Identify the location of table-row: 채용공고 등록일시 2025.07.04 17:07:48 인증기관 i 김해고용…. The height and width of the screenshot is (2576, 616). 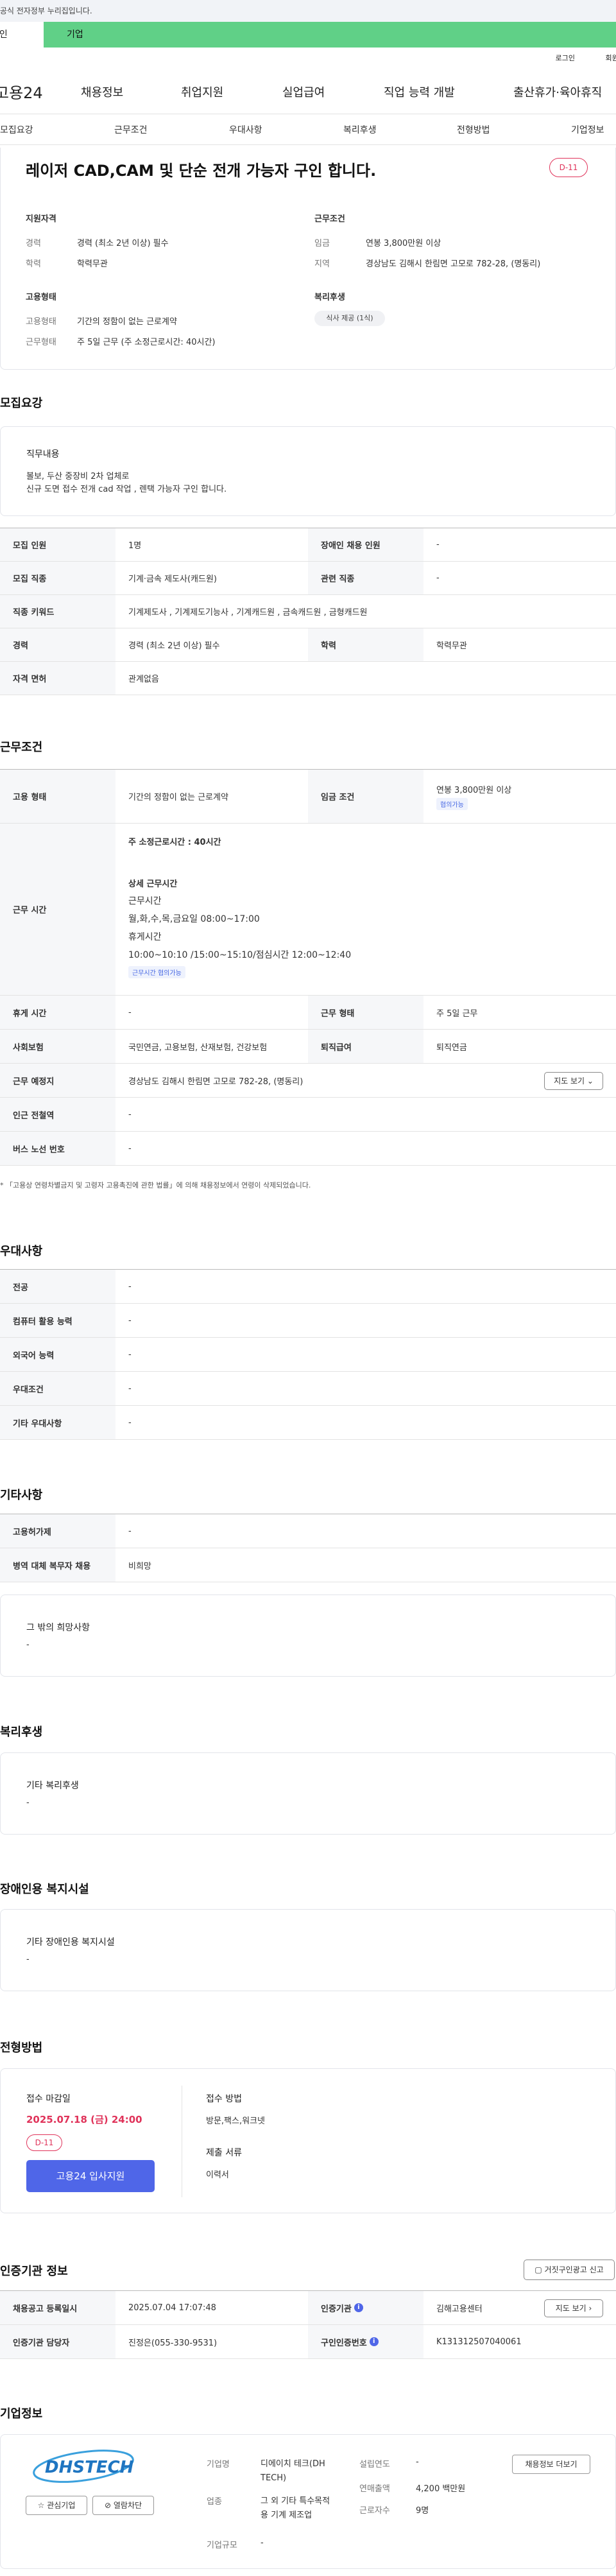
(308, 2308).